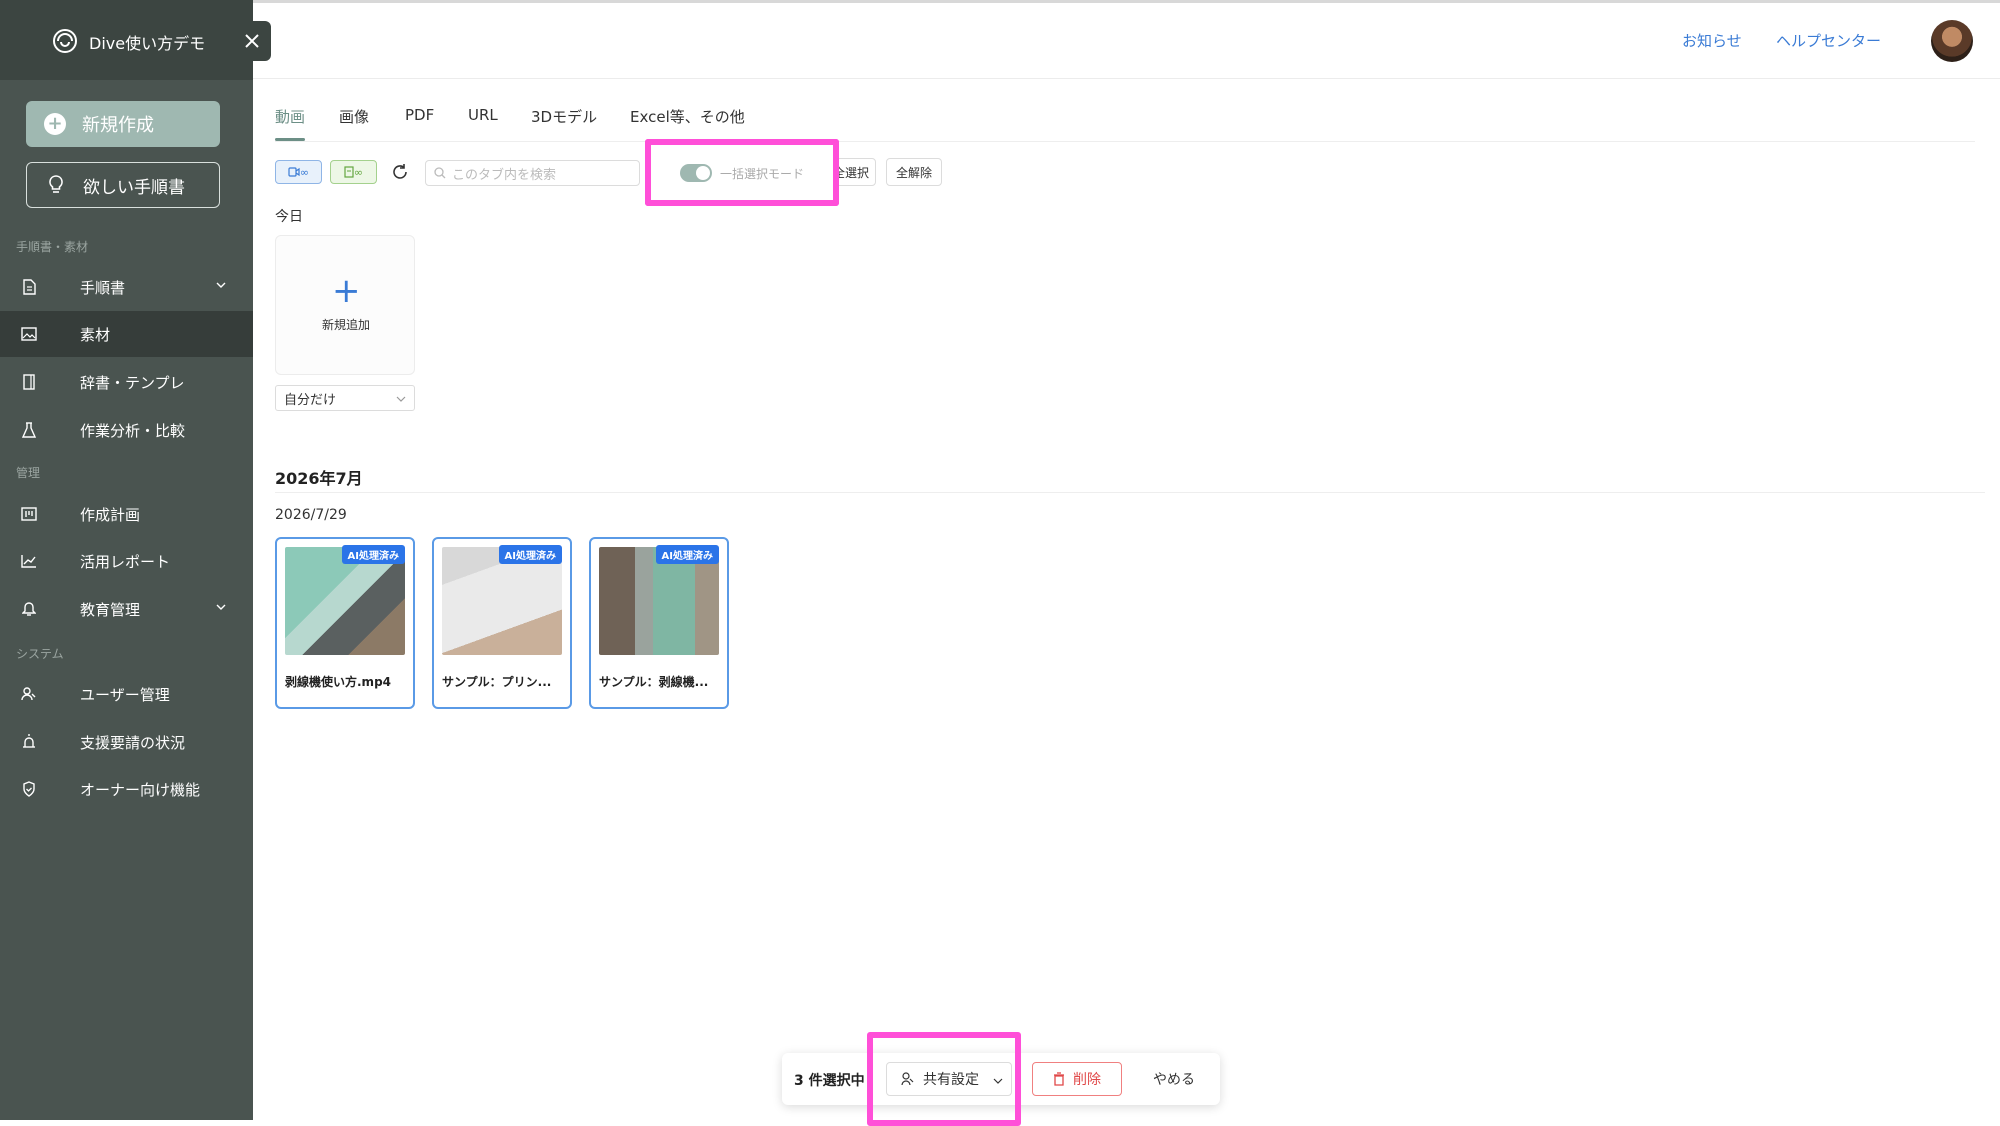 This screenshot has height=1126, width=2000. Describe the element at coordinates (345, 325) in the screenshot. I see `add-new-label: 新規追加` at that location.